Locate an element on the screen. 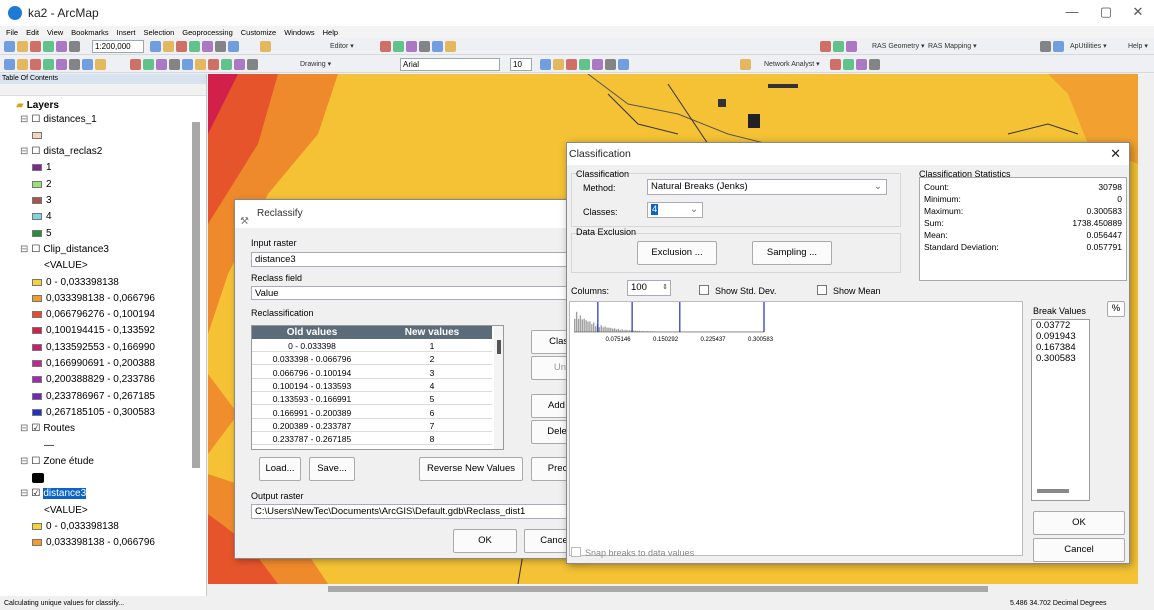 The image size is (1154, 610). editor-menu: Editor ▾ is located at coordinates (342, 46).